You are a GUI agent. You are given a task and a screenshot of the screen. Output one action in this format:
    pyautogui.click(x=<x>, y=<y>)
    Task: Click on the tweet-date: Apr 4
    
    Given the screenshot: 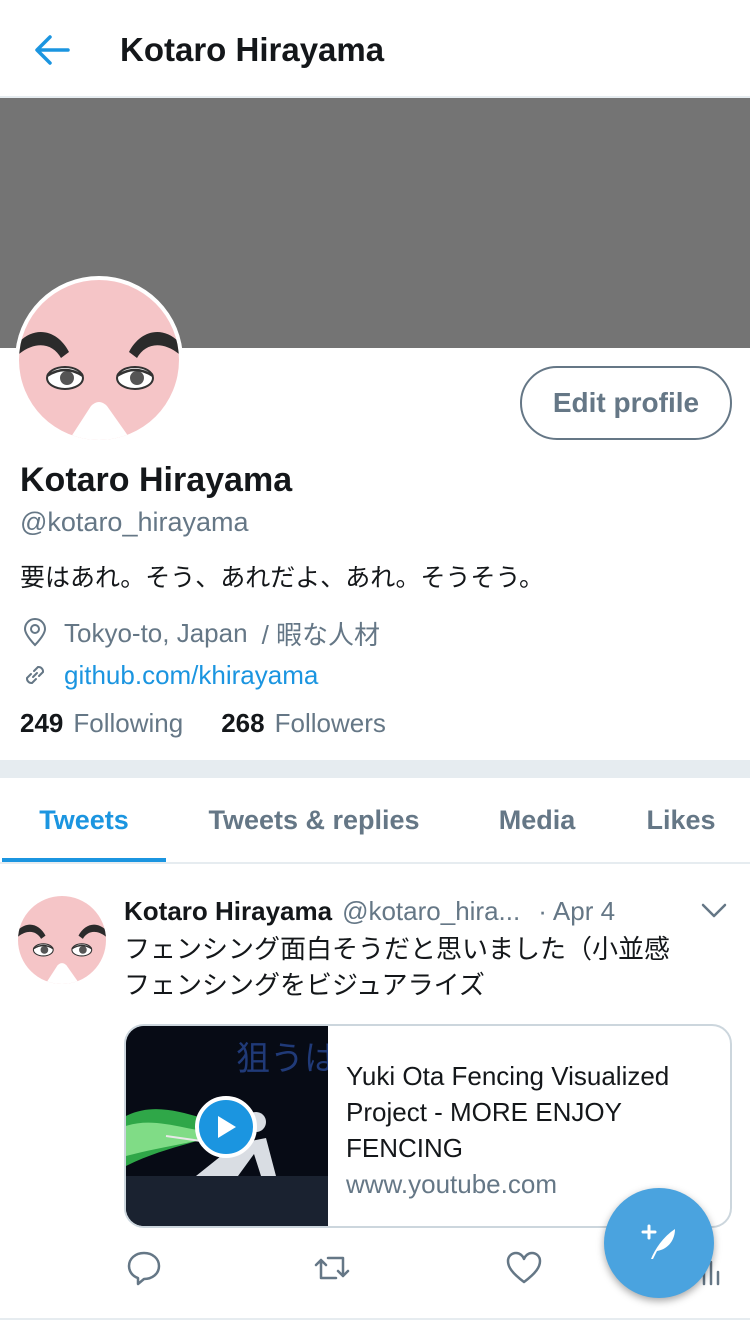 What is the action you would take?
    pyautogui.click(x=584, y=911)
    